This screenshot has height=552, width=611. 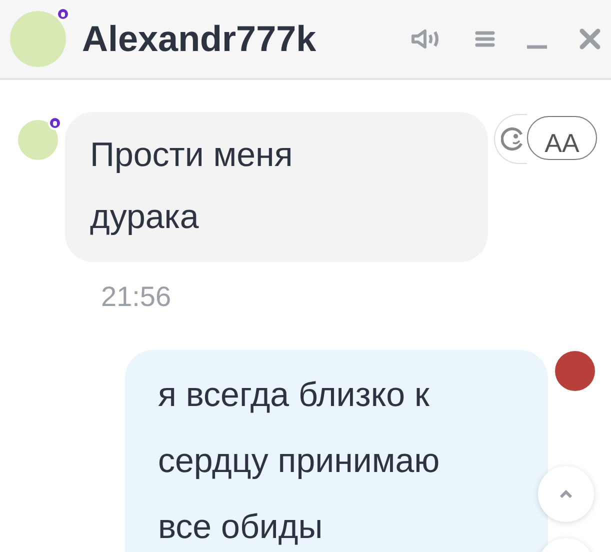 I want to click on chevron-up-icon, so click(x=566, y=494).